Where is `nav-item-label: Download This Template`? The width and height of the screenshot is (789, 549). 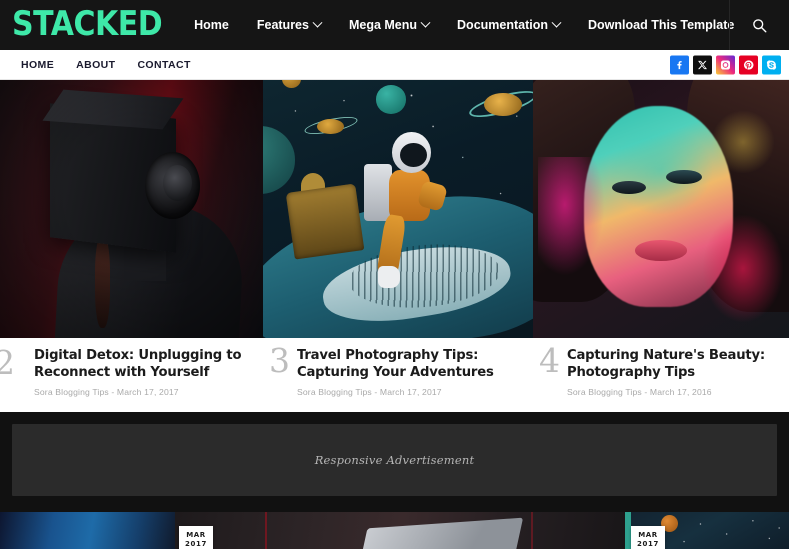
nav-item-label: Download This Template is located at coordinates (661, 25).